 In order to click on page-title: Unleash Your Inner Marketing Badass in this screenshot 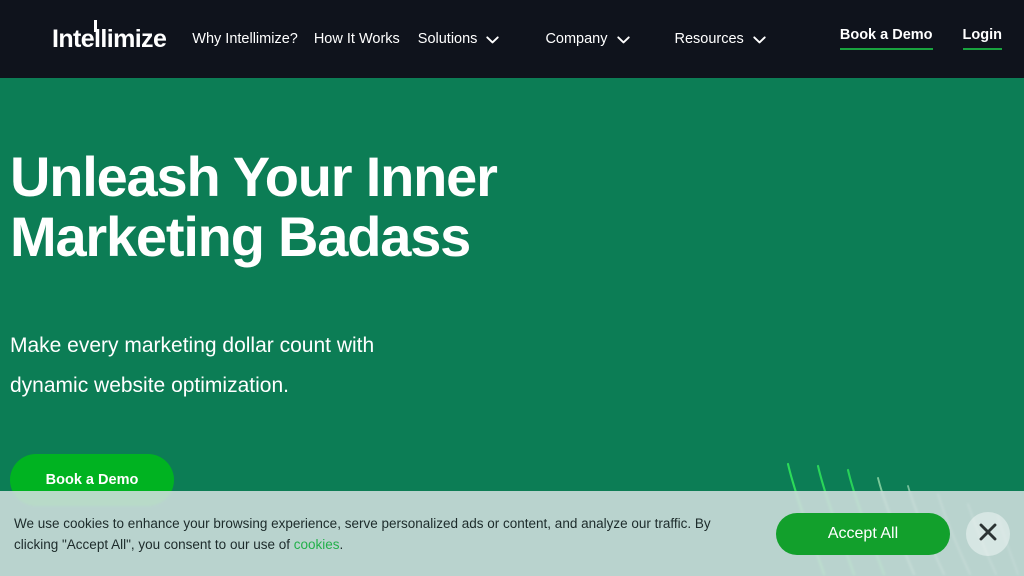, I will do `click(254, 206)`.